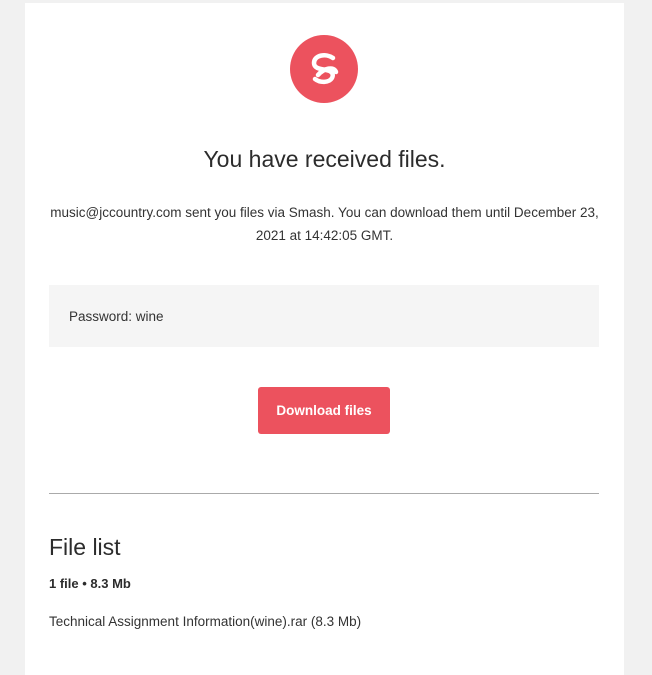 The width and height of the screenshot is (652, 675). Describe the element at coordinates (324, 410) in the screenshot. I see `download-files-button: Download files` at that location.